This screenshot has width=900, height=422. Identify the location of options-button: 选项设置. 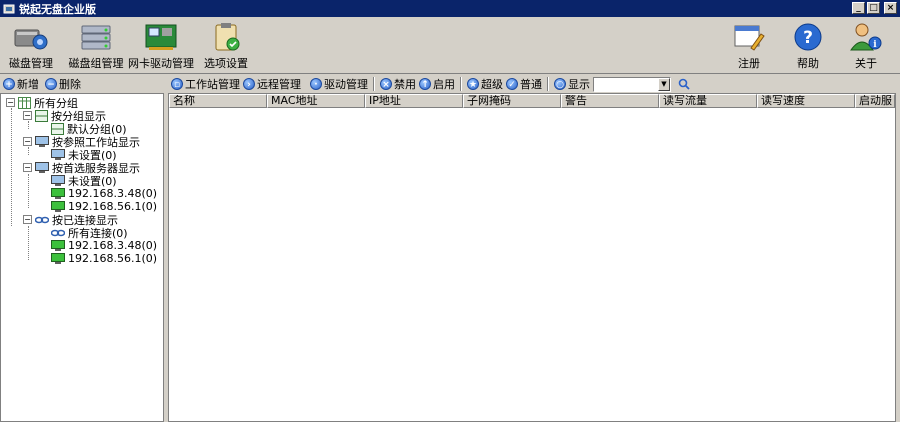
(226, 46).